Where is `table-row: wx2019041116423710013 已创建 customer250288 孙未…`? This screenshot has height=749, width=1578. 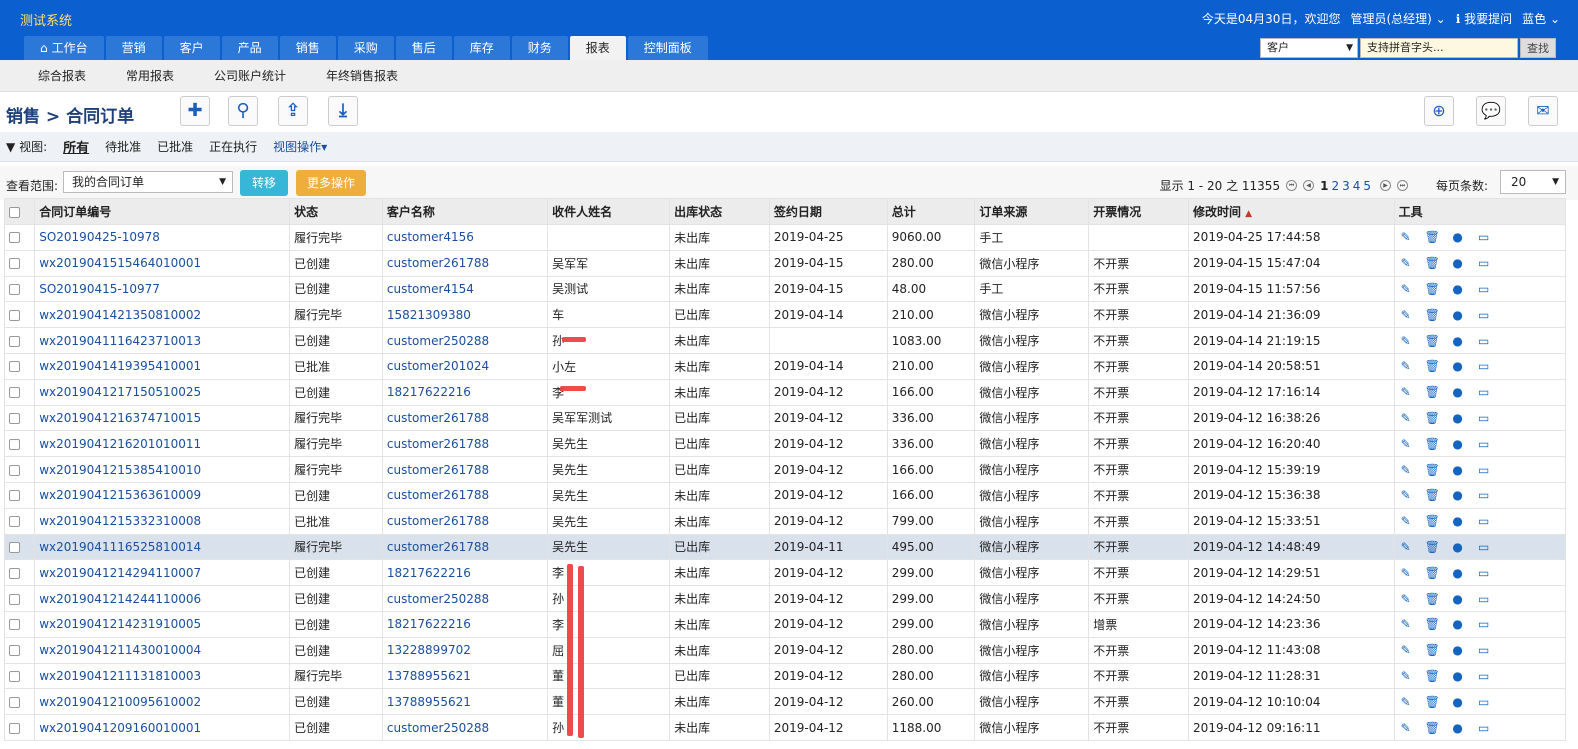
table-row: wx2019041116423710013 已创建 customer250288 孙未… is located at coordinates (785, 340).